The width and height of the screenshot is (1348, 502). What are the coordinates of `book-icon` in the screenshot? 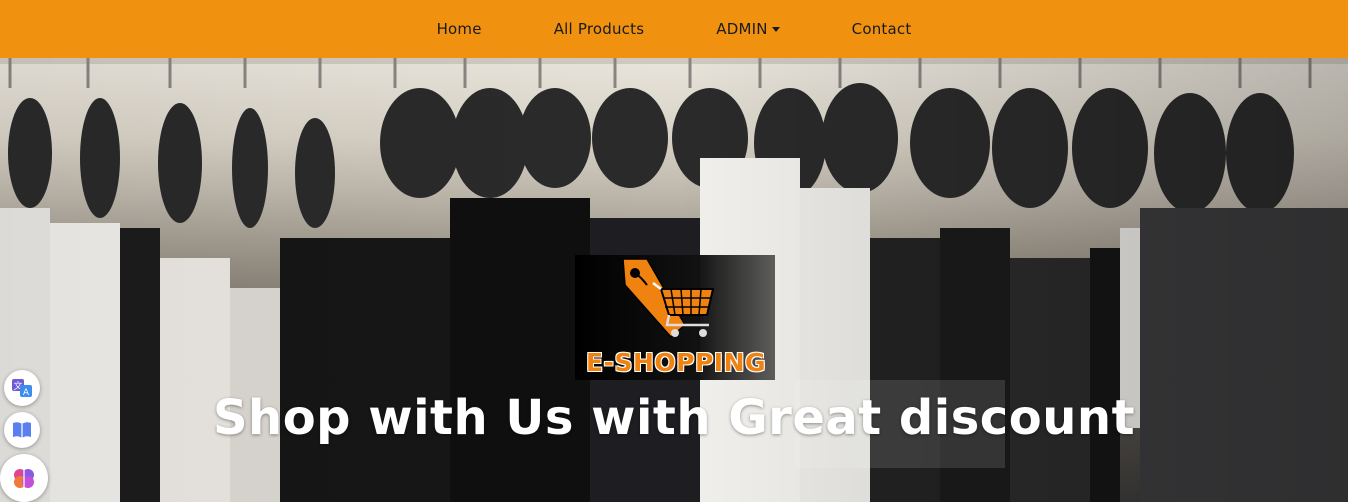 It's located at (22, 430).